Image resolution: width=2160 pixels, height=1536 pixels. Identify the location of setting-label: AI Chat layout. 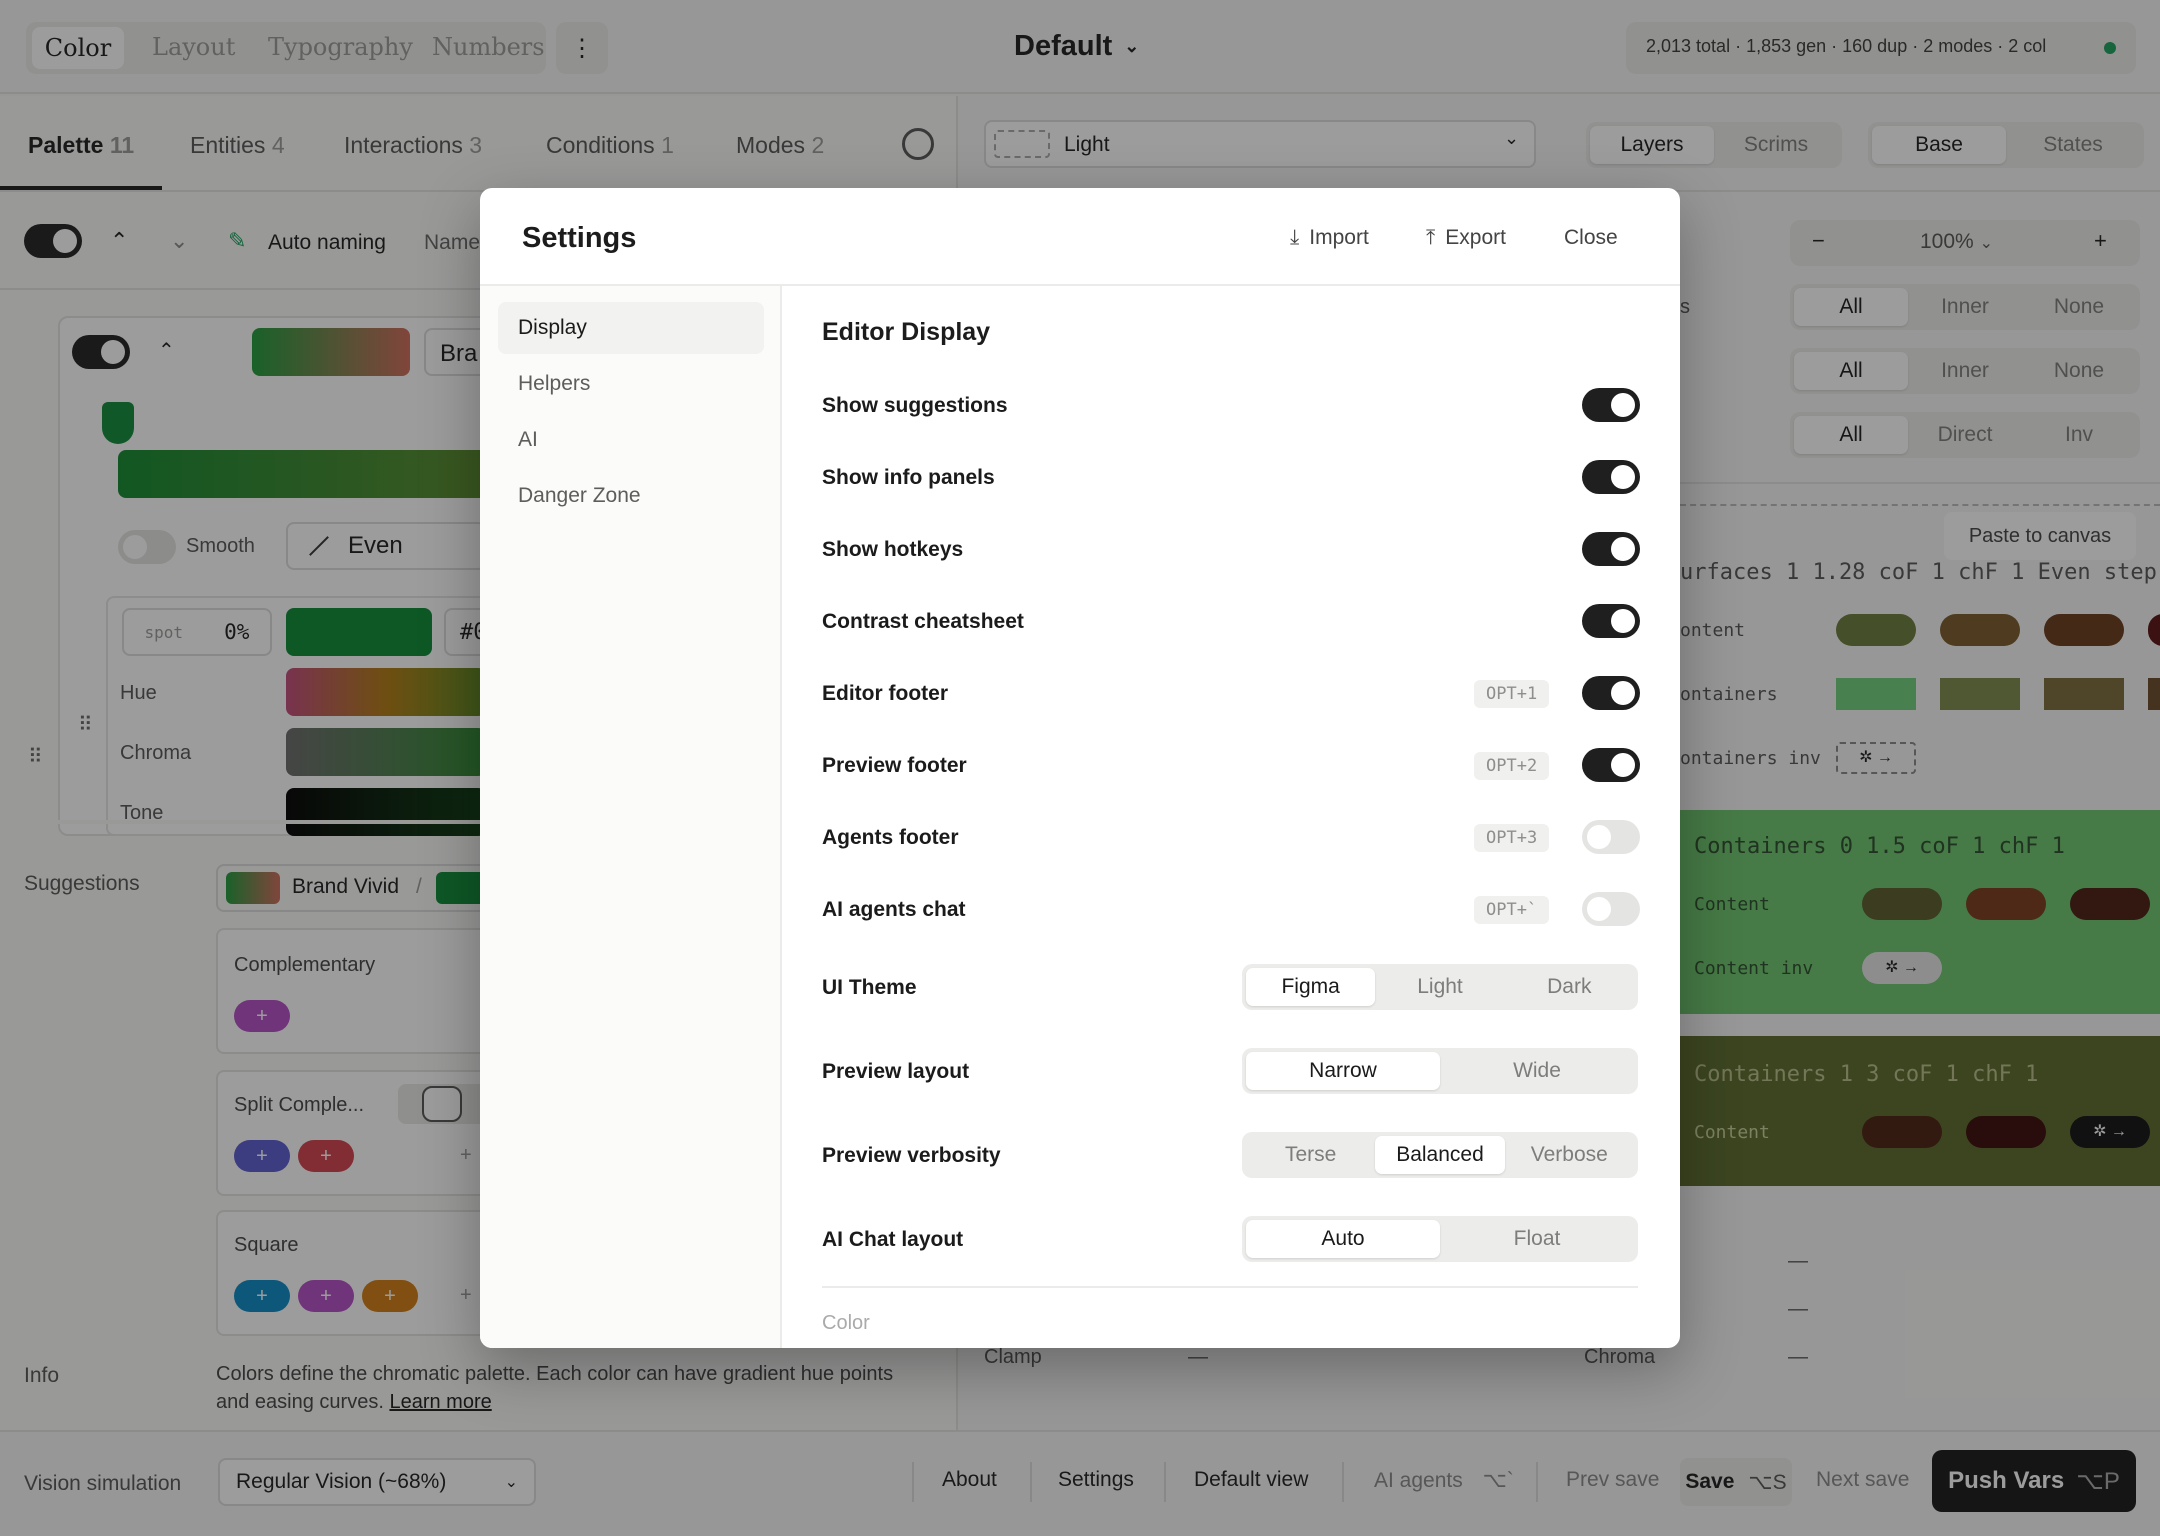
(893, 1239).